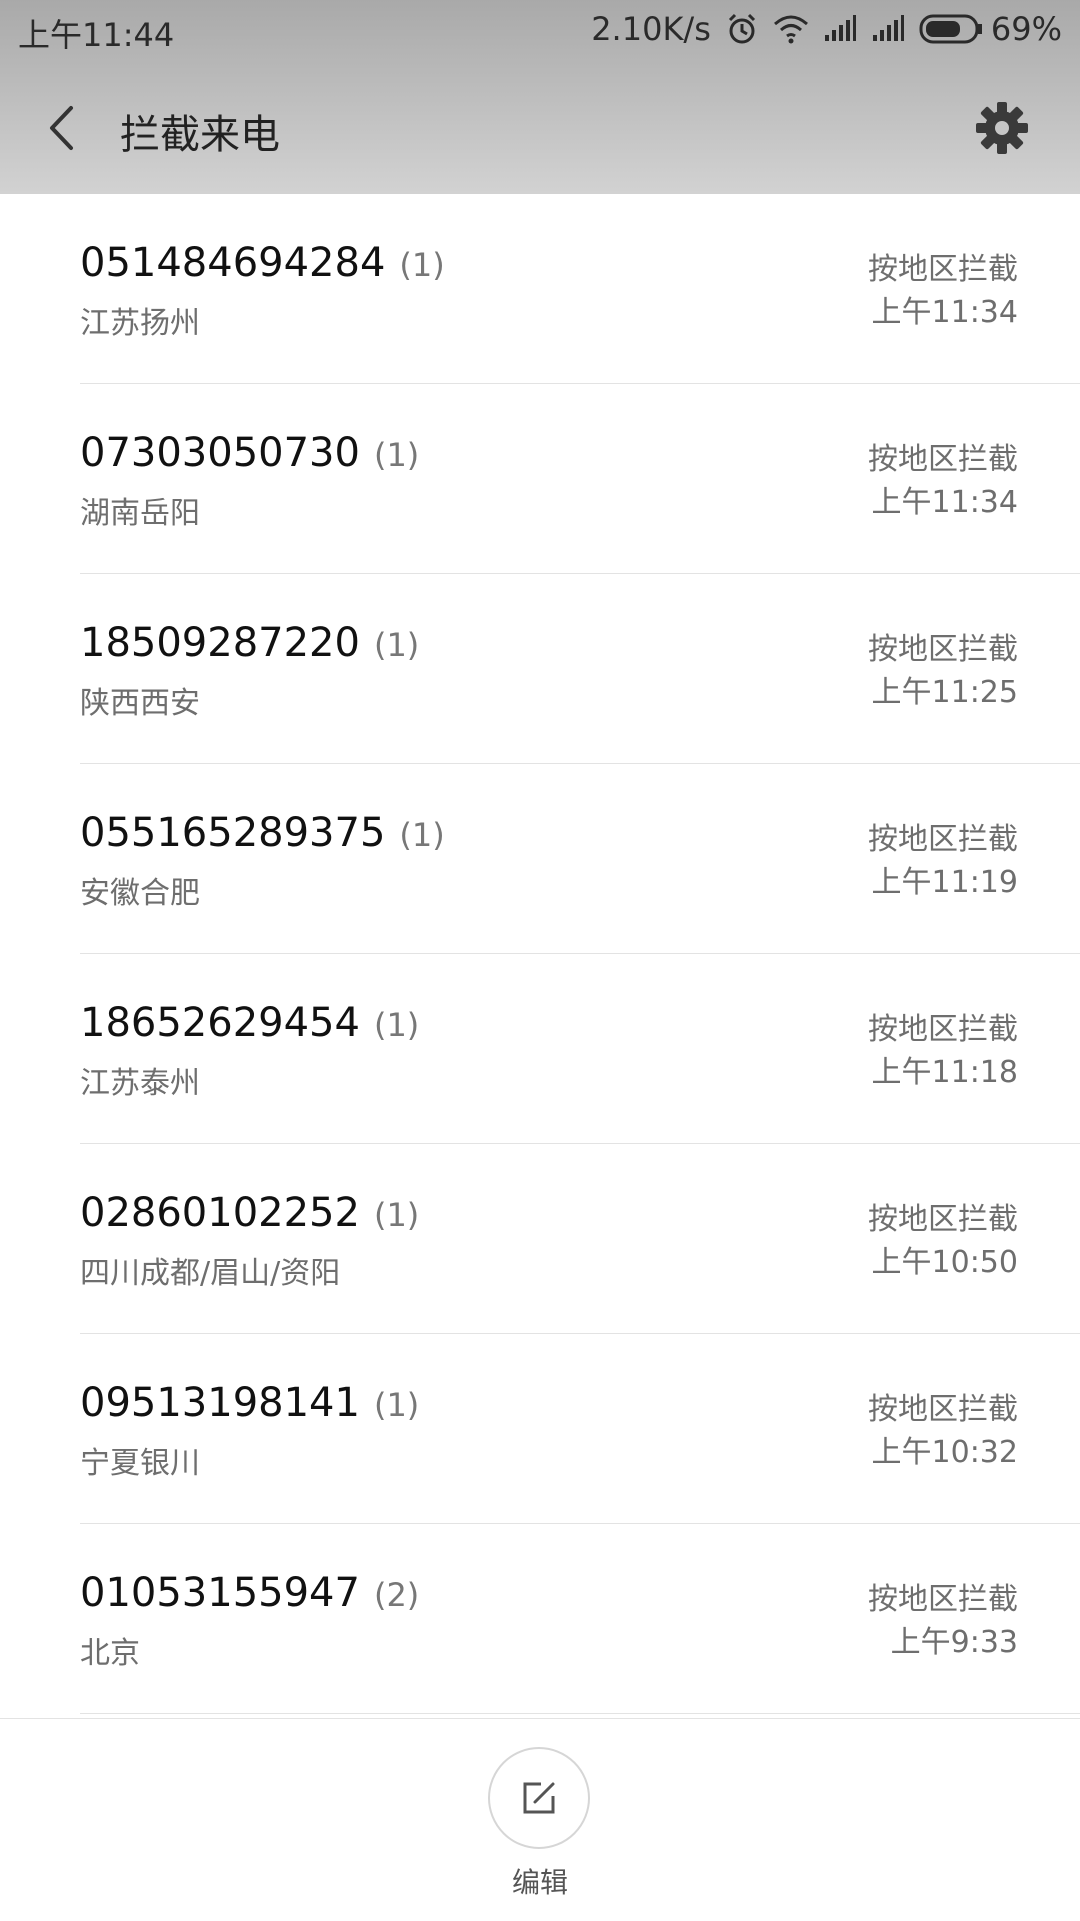 This screenshot has height=1921, width=1080. What do you see at coordinates (944, 692) in the screenshot?
I see `call-time: 上午11:25` at bounding box center [944, 692].